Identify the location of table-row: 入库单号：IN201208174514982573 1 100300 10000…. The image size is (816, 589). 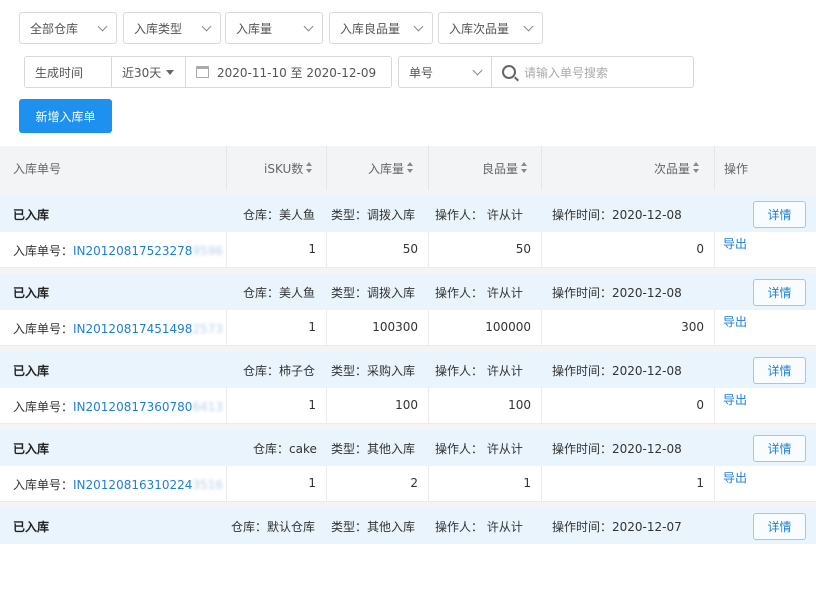
(408, 328).